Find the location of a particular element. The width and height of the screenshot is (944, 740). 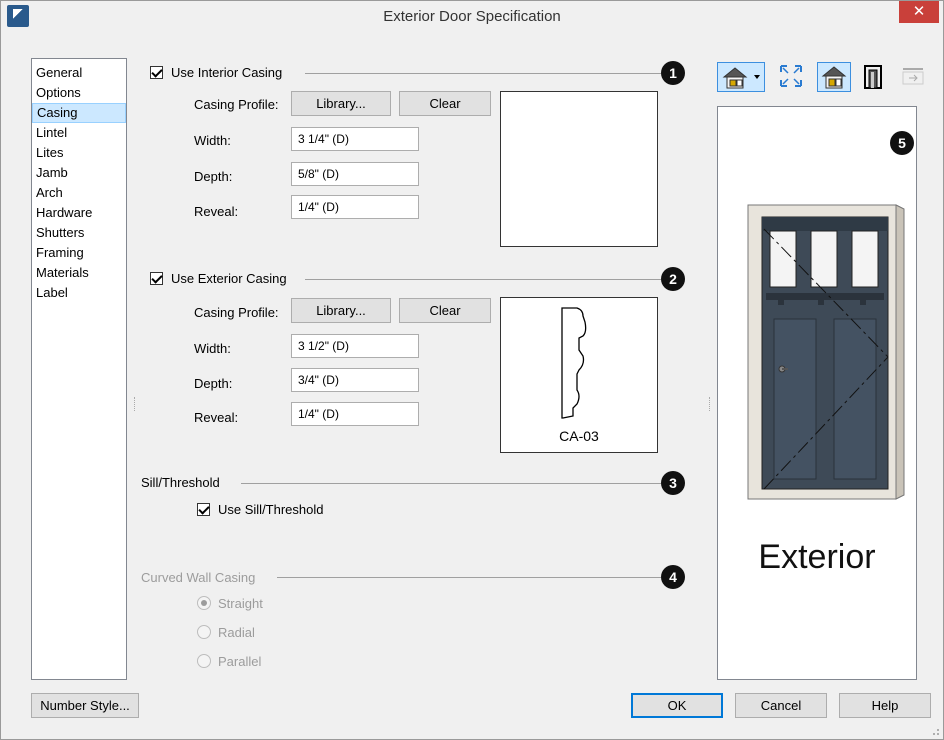

nav-item-lites: Lites is located at coordinates (79, 153).